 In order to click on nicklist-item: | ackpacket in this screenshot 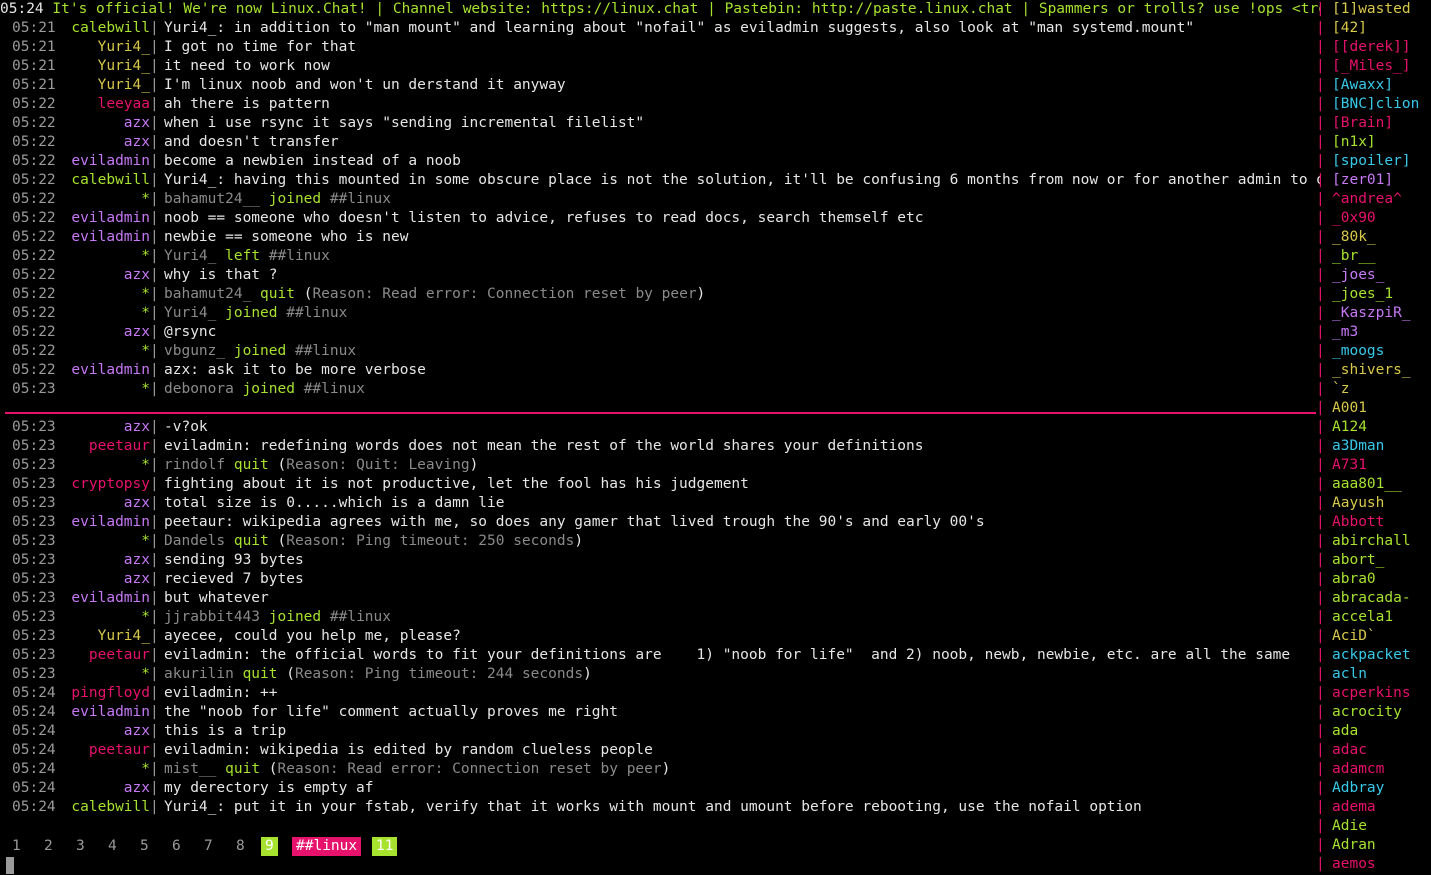, I will do `click(1373, 655)`.